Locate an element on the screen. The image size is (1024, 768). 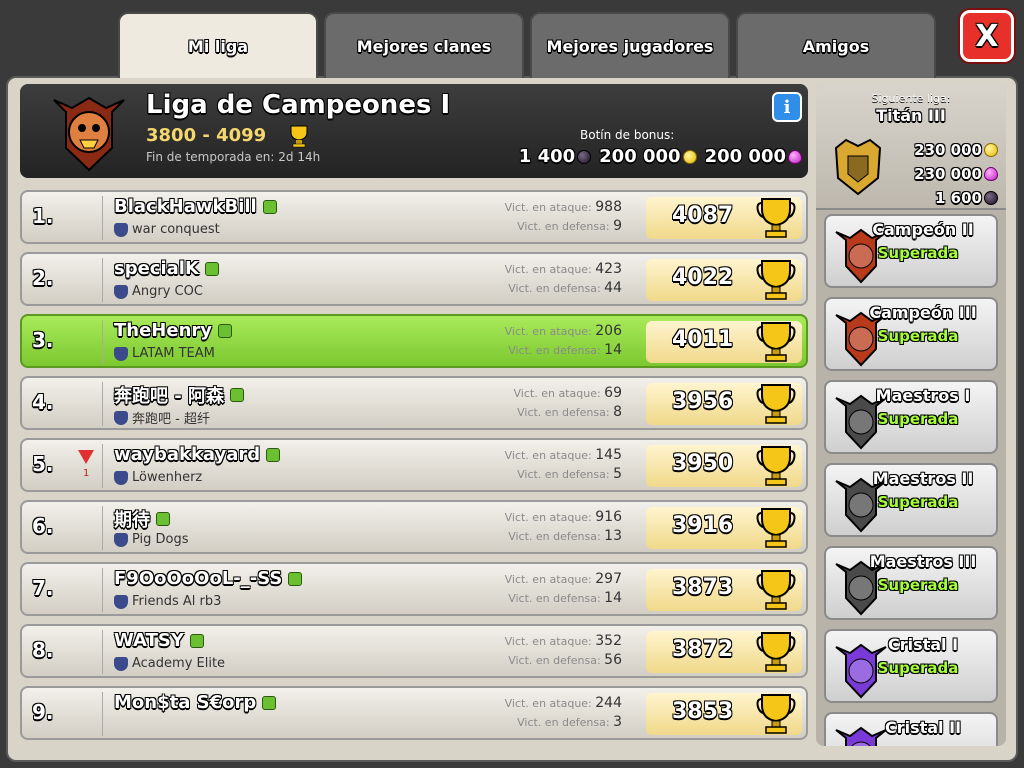
defense-wins: 13 is located at coordinates (613, 536).